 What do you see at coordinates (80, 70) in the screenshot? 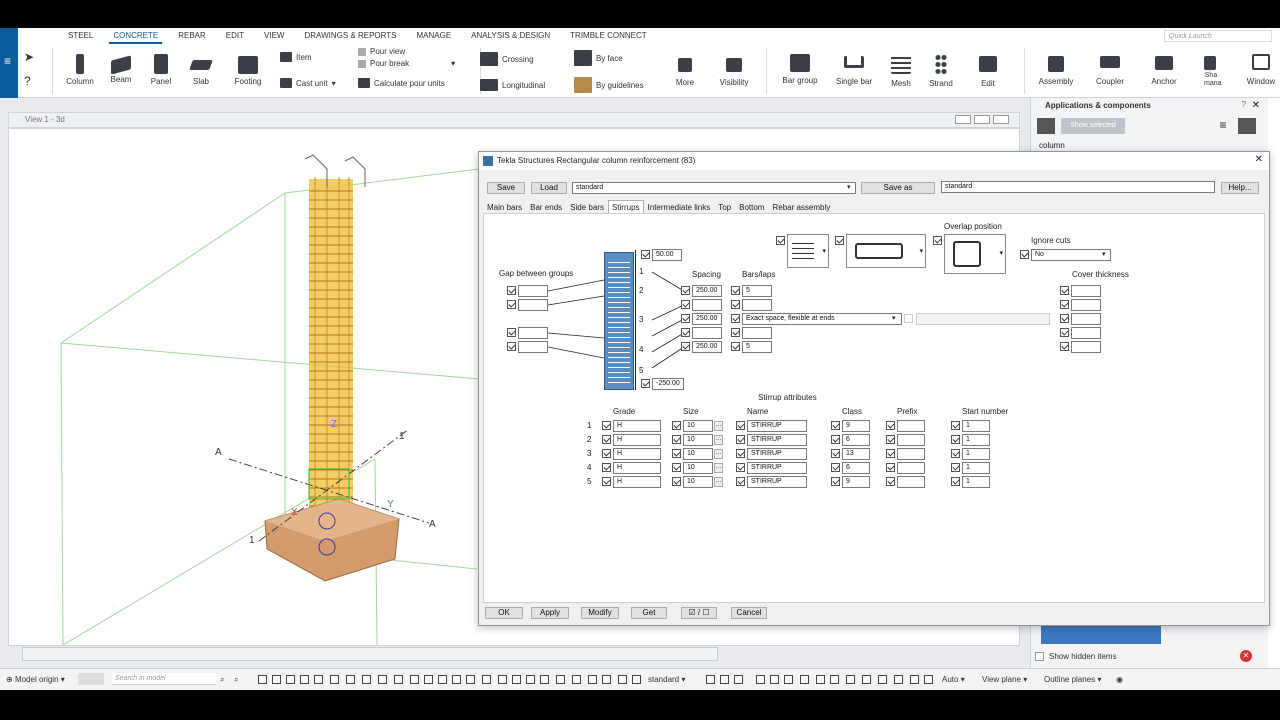
I see `column-button: Column` at bounding box center [80, 70].